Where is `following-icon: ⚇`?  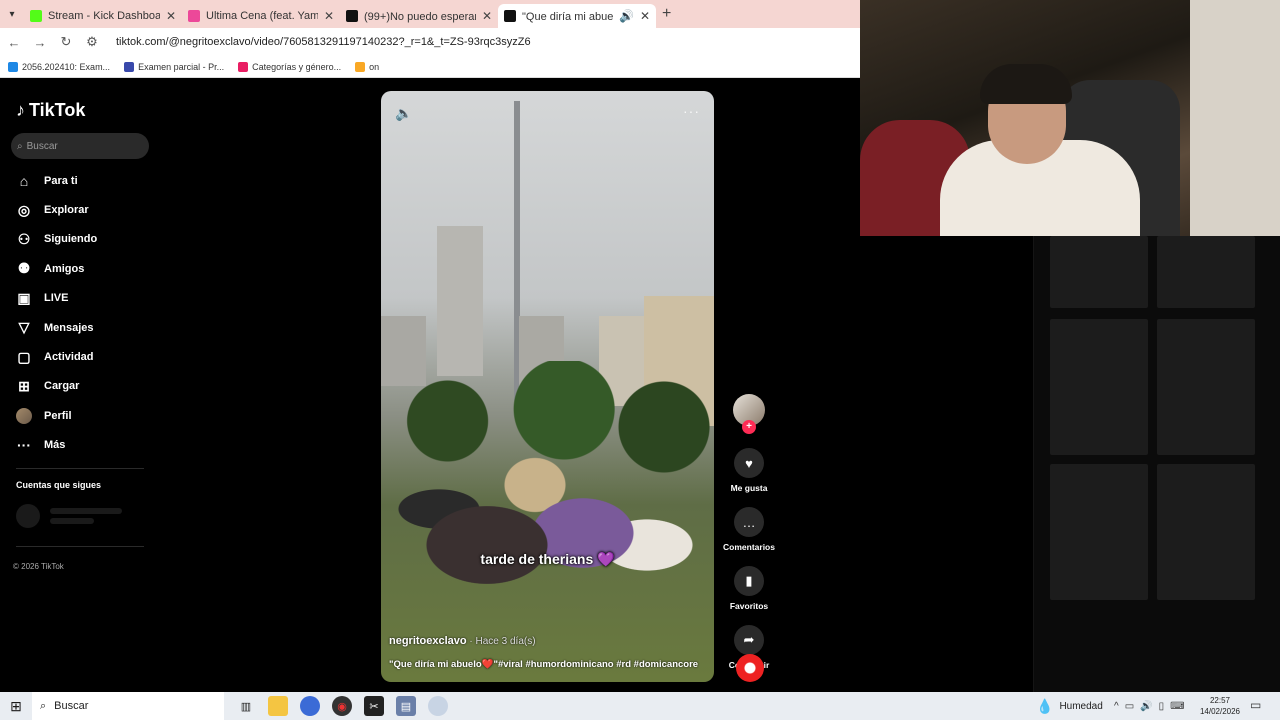
following-icon: ⚇ is located at coordinates (24, 238).